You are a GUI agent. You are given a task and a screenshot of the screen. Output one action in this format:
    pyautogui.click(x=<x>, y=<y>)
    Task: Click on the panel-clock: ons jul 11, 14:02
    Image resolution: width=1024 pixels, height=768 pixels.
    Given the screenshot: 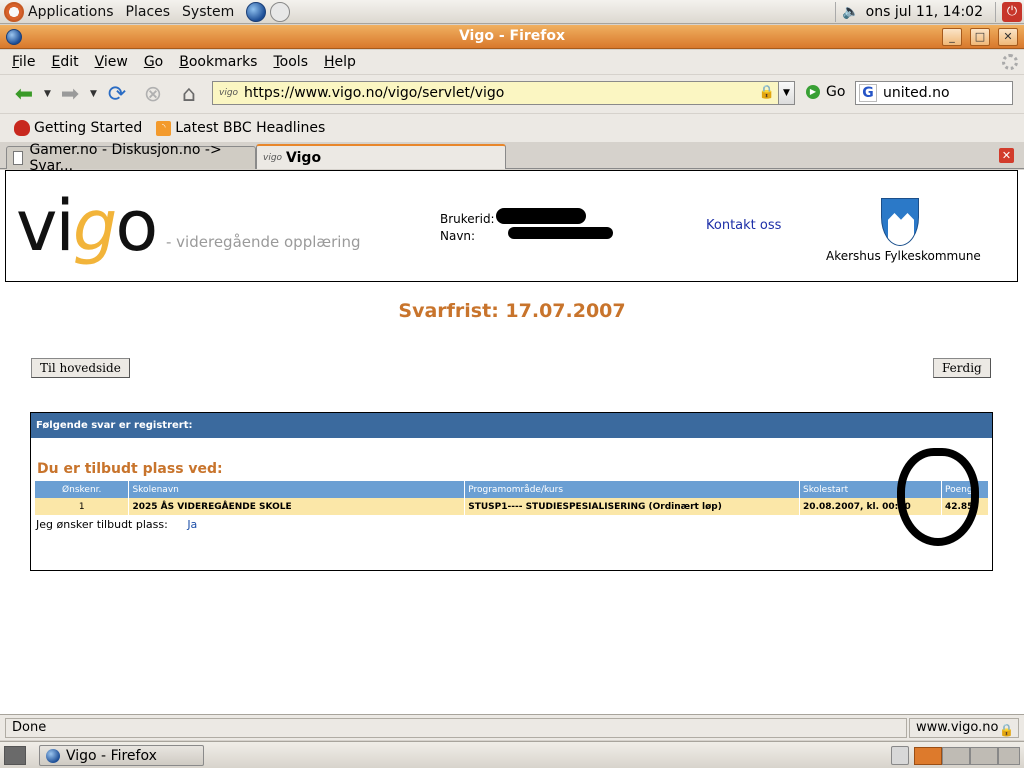 What is the action you would take?
    pyautogui.click(x=924, y=12)
    